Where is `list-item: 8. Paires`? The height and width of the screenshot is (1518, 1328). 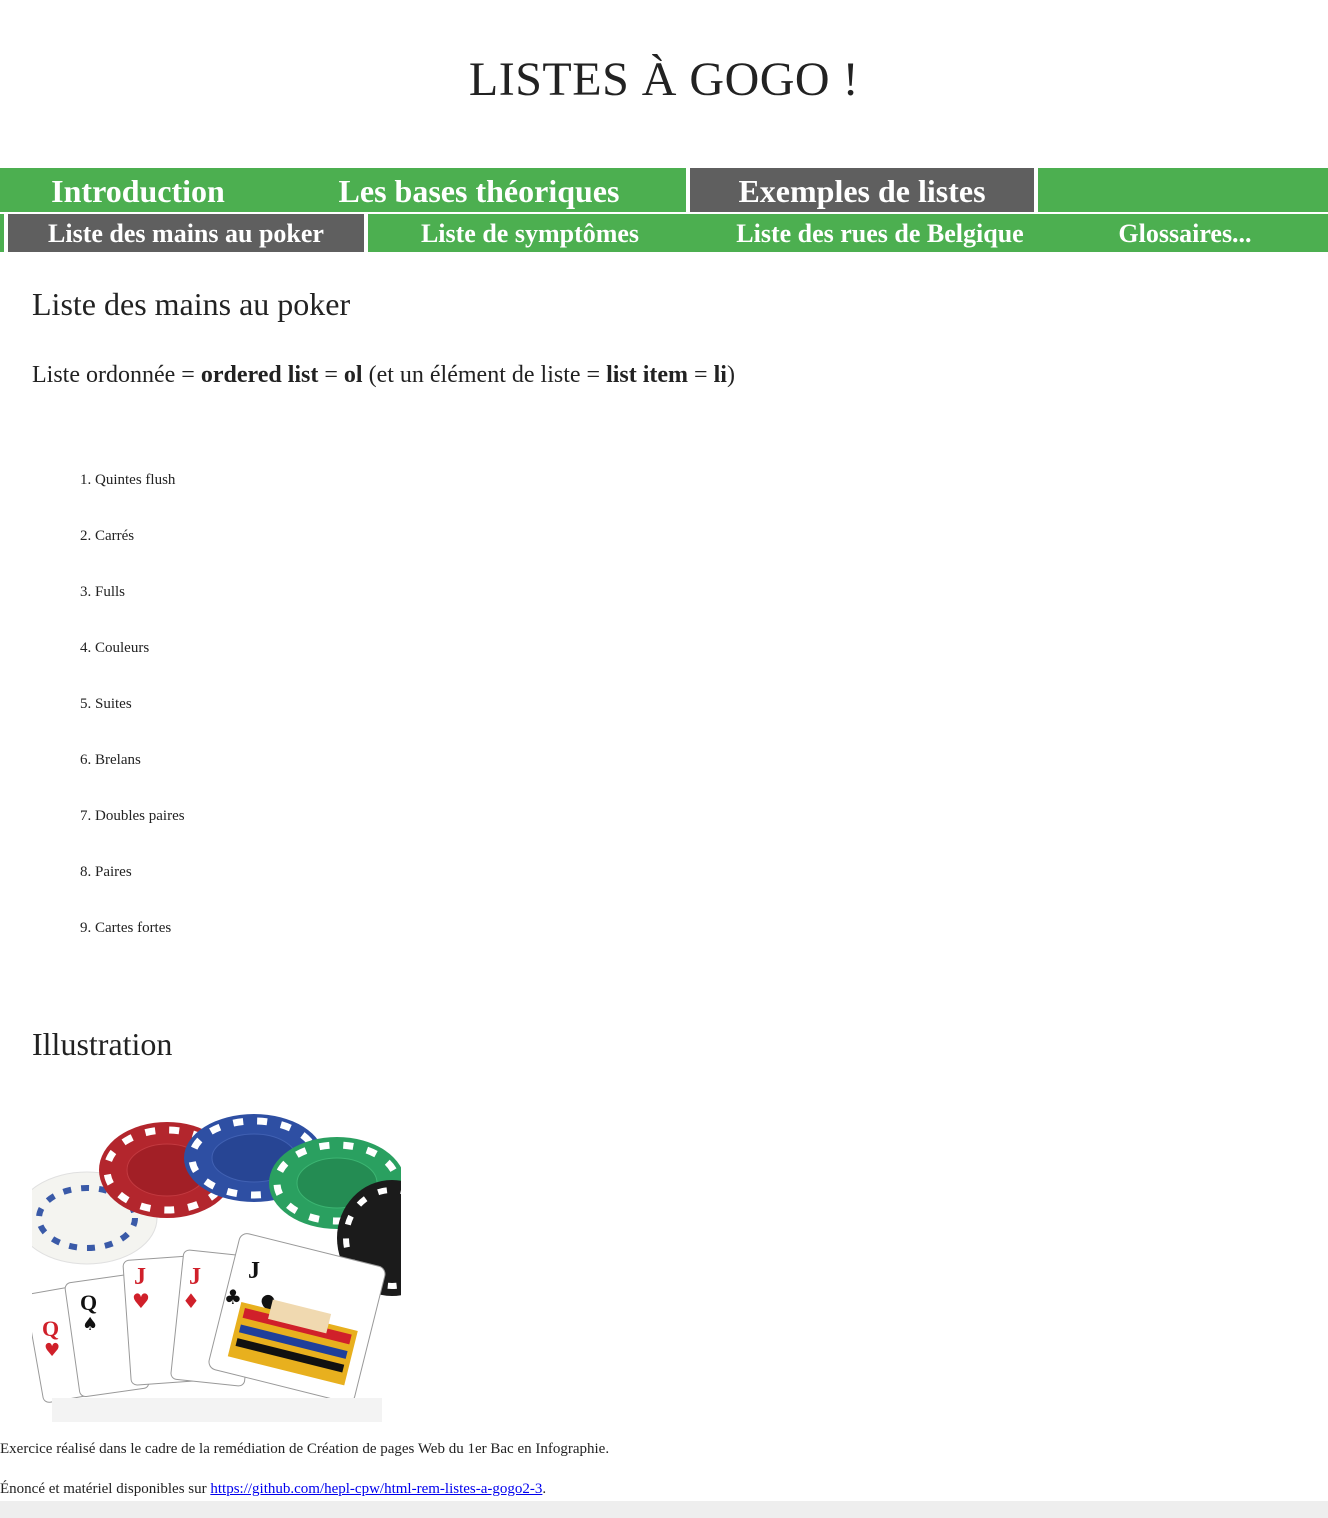
list-item: 8. Paires is located at coordinates (106, 872).